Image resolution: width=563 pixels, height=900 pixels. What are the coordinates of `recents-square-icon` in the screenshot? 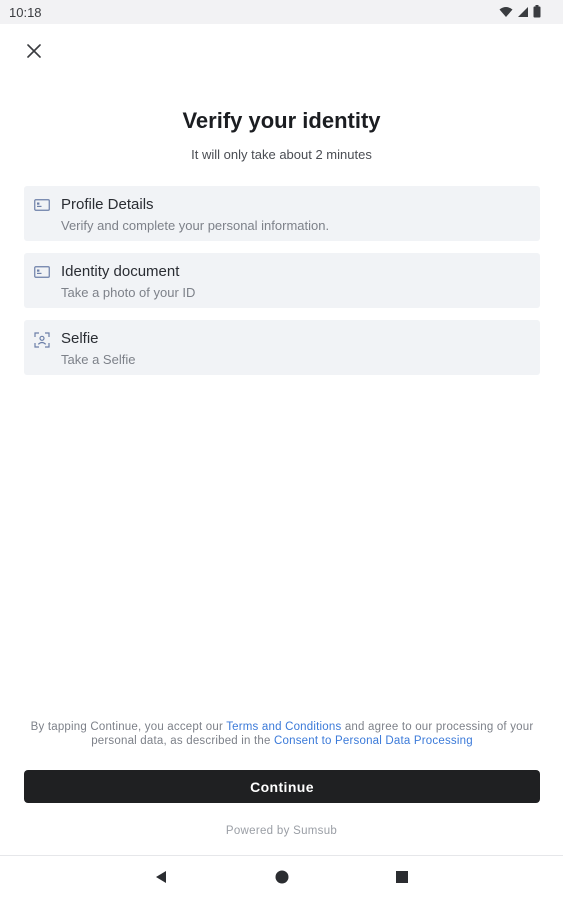 It's located at (402, 879).